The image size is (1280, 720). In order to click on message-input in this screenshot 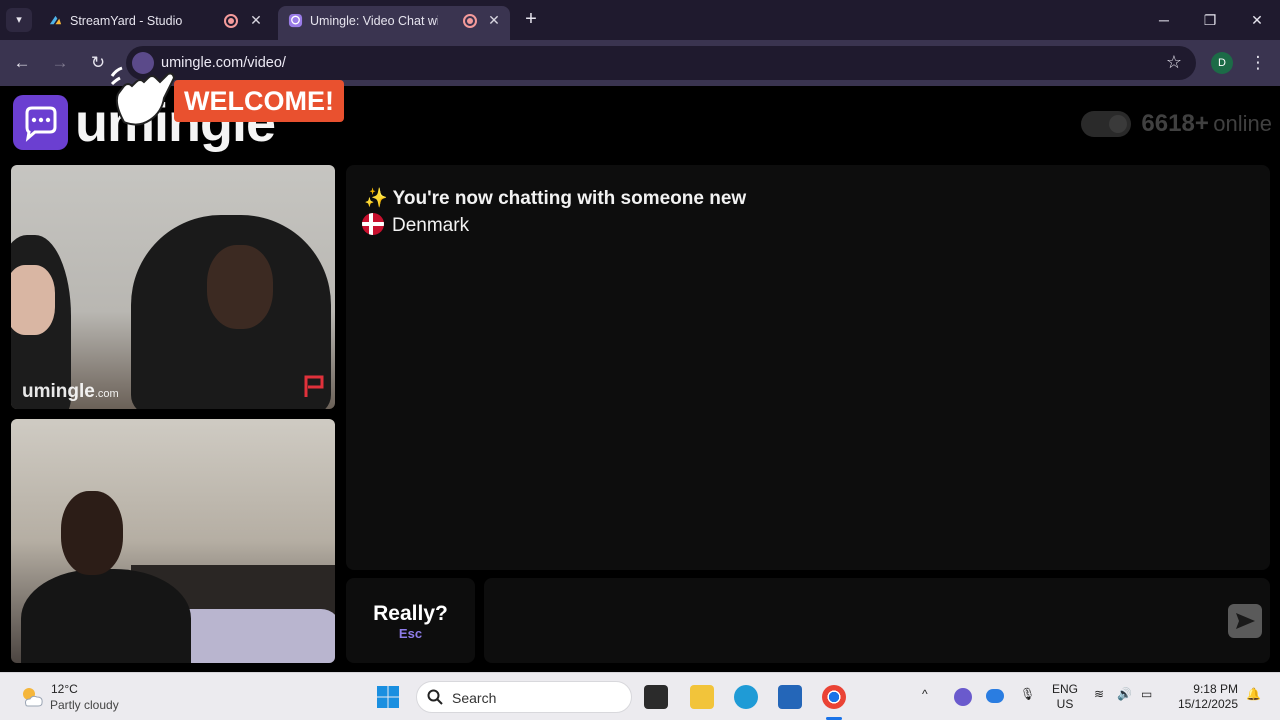, I will do `click(877, 620)`.